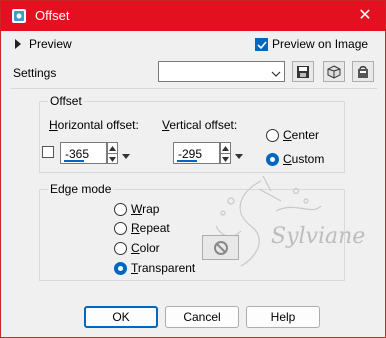 The height and width of the screenshot is (338, 386). Describe the element at coordinates (190, 154) in the screenshot. I see `vertical-offset-value: -295` at that location.